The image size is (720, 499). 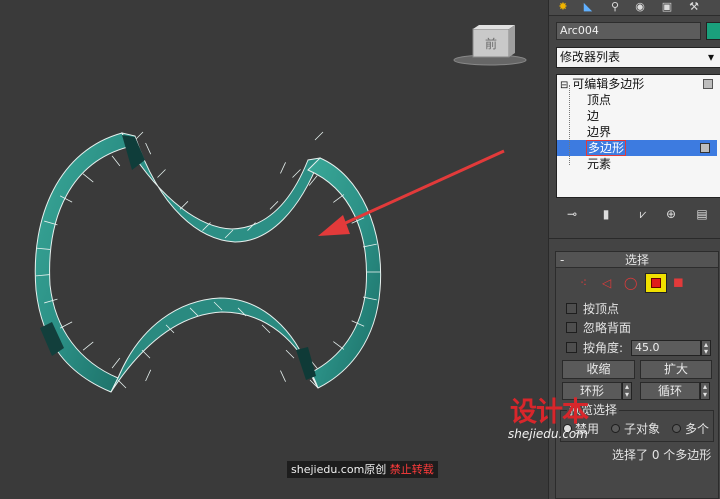 I want to click on selection-rollout-title: 选择, so click(x=636, y=260).